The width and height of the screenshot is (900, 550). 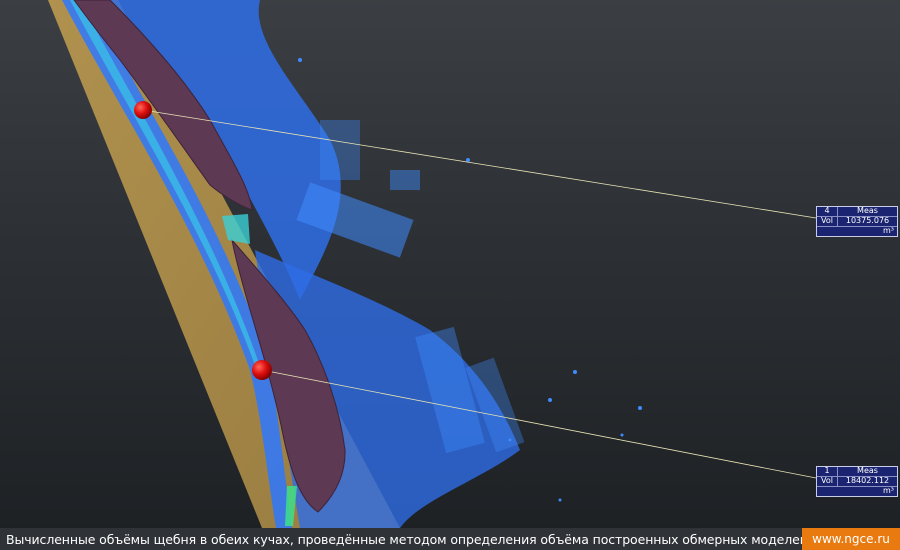 I want to click on measurement-panel-upper: 4 Meas Vol 10375.076 m³, so click(x=857, y=221).